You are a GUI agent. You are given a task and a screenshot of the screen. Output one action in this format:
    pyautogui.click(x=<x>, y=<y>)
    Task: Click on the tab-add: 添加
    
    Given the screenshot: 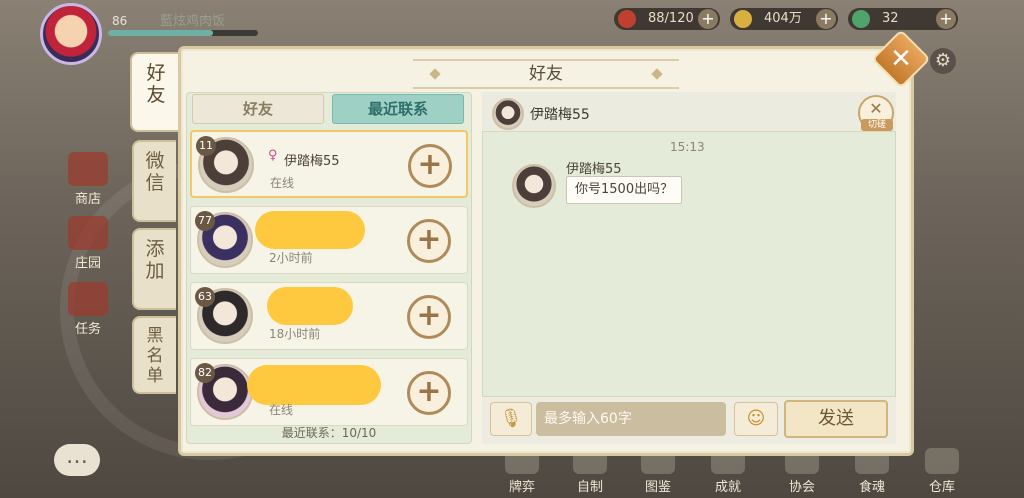 What is the action you would take?
    pyautogui.click(x=154, y=269)
    